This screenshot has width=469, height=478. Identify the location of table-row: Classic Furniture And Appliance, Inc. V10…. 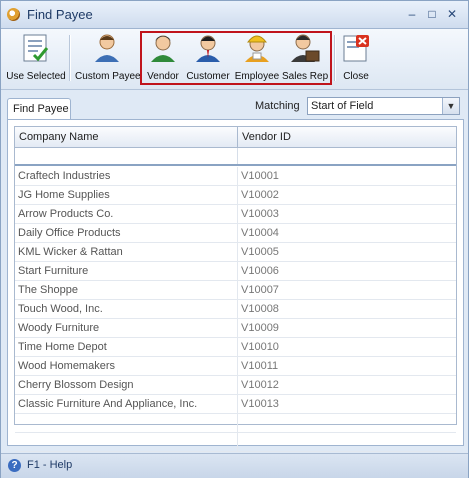
(235, 404).